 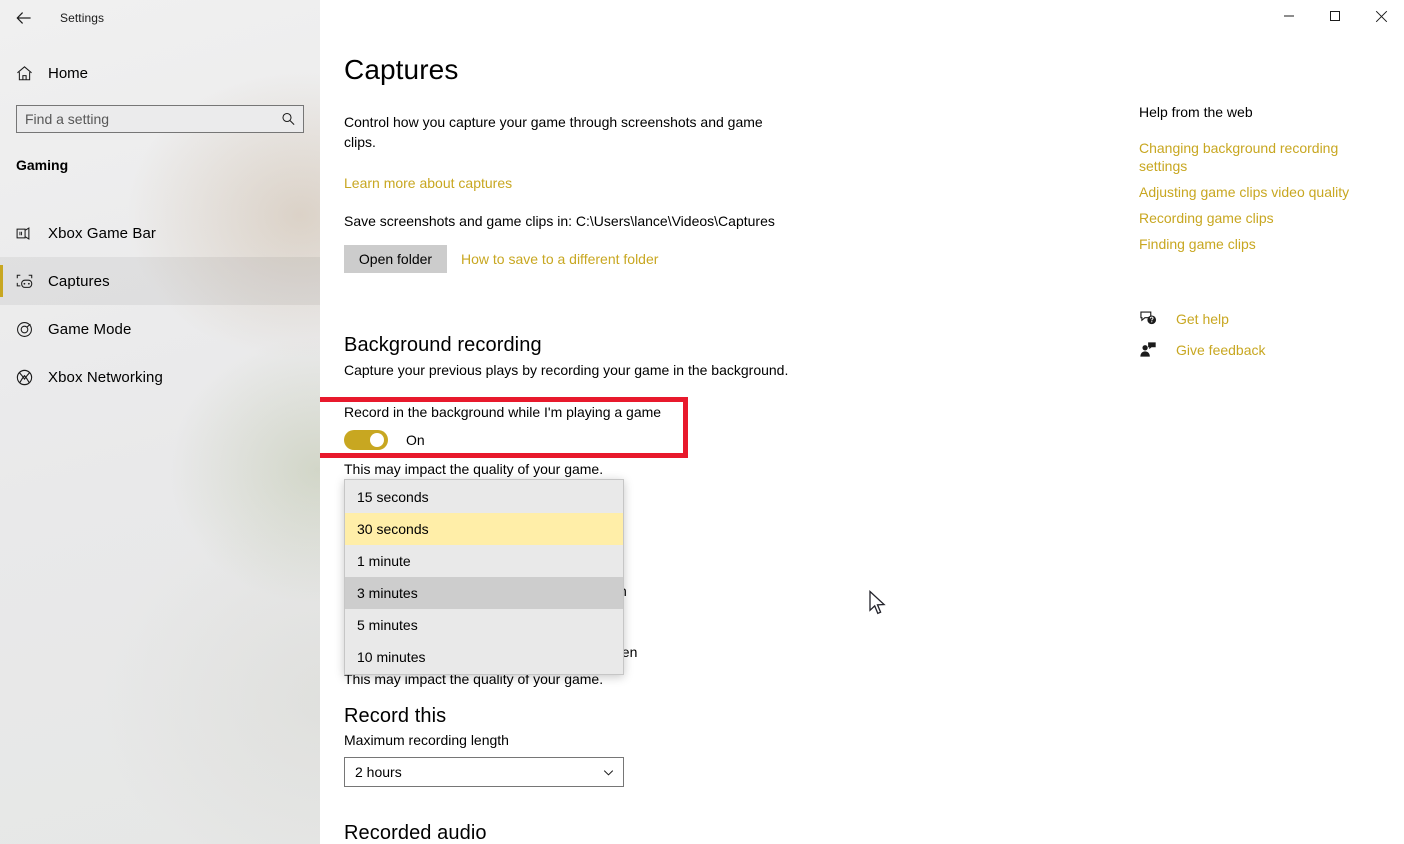 I want to click on help-link: Adjusting game clips video quality, so click(x=1259, y=192).